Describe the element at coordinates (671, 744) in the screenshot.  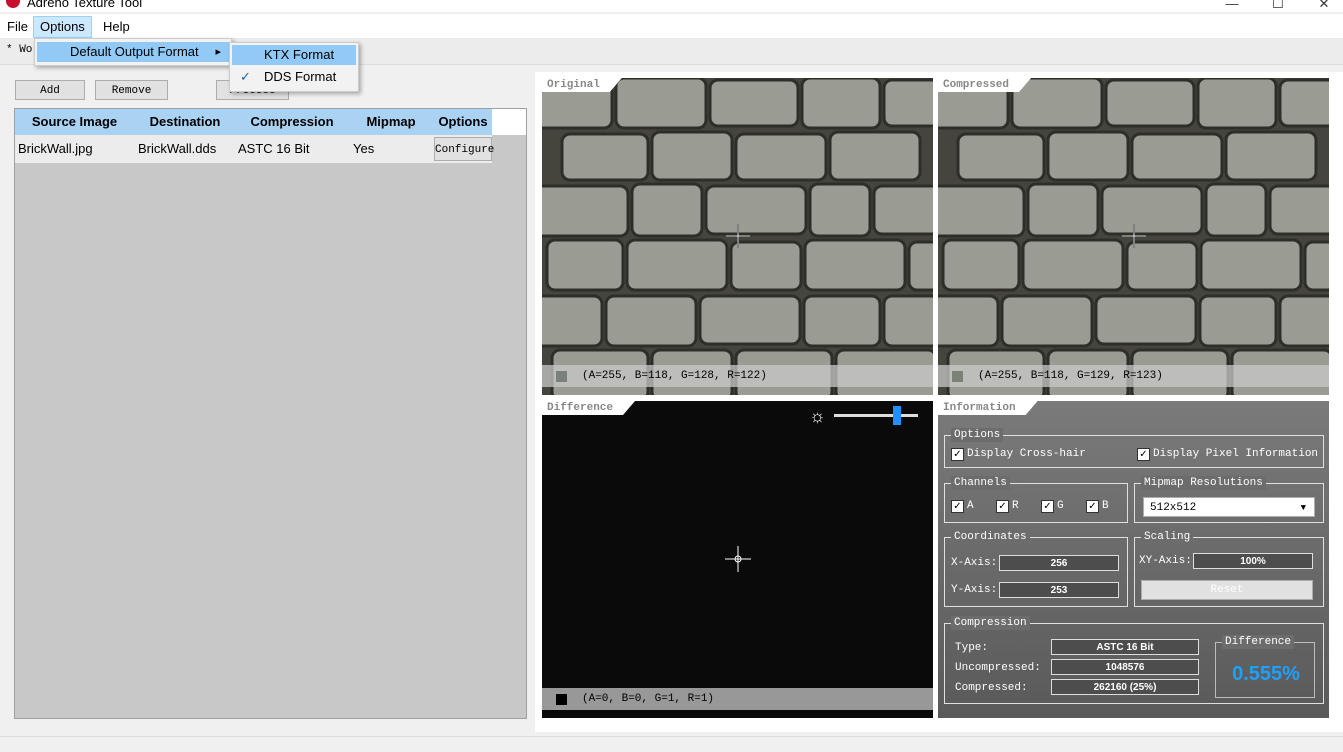
I see `status-bar` at that location.